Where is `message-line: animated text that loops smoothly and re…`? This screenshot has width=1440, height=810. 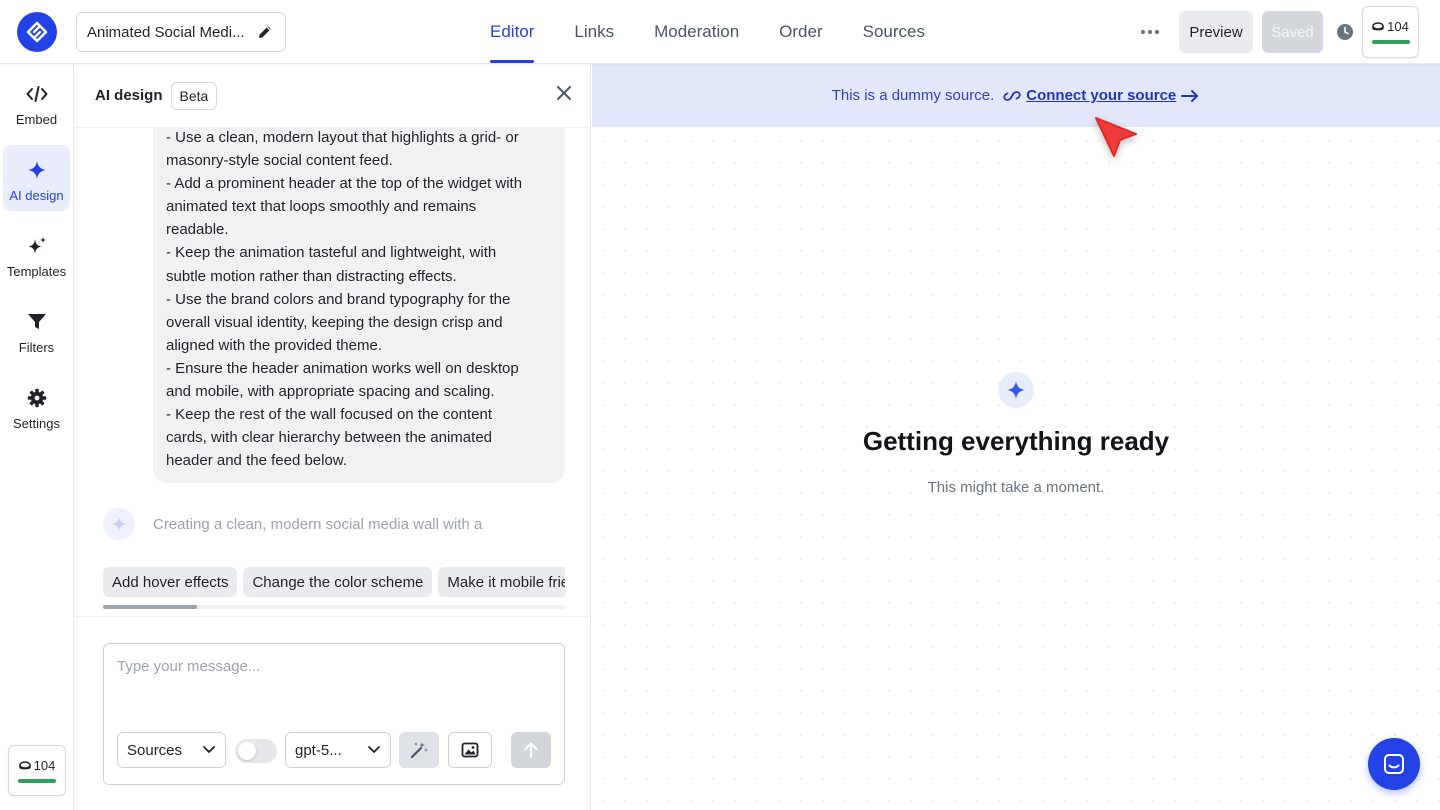
message-line: animated text that loops smoothly and re… is located at coordinates (321, 207).